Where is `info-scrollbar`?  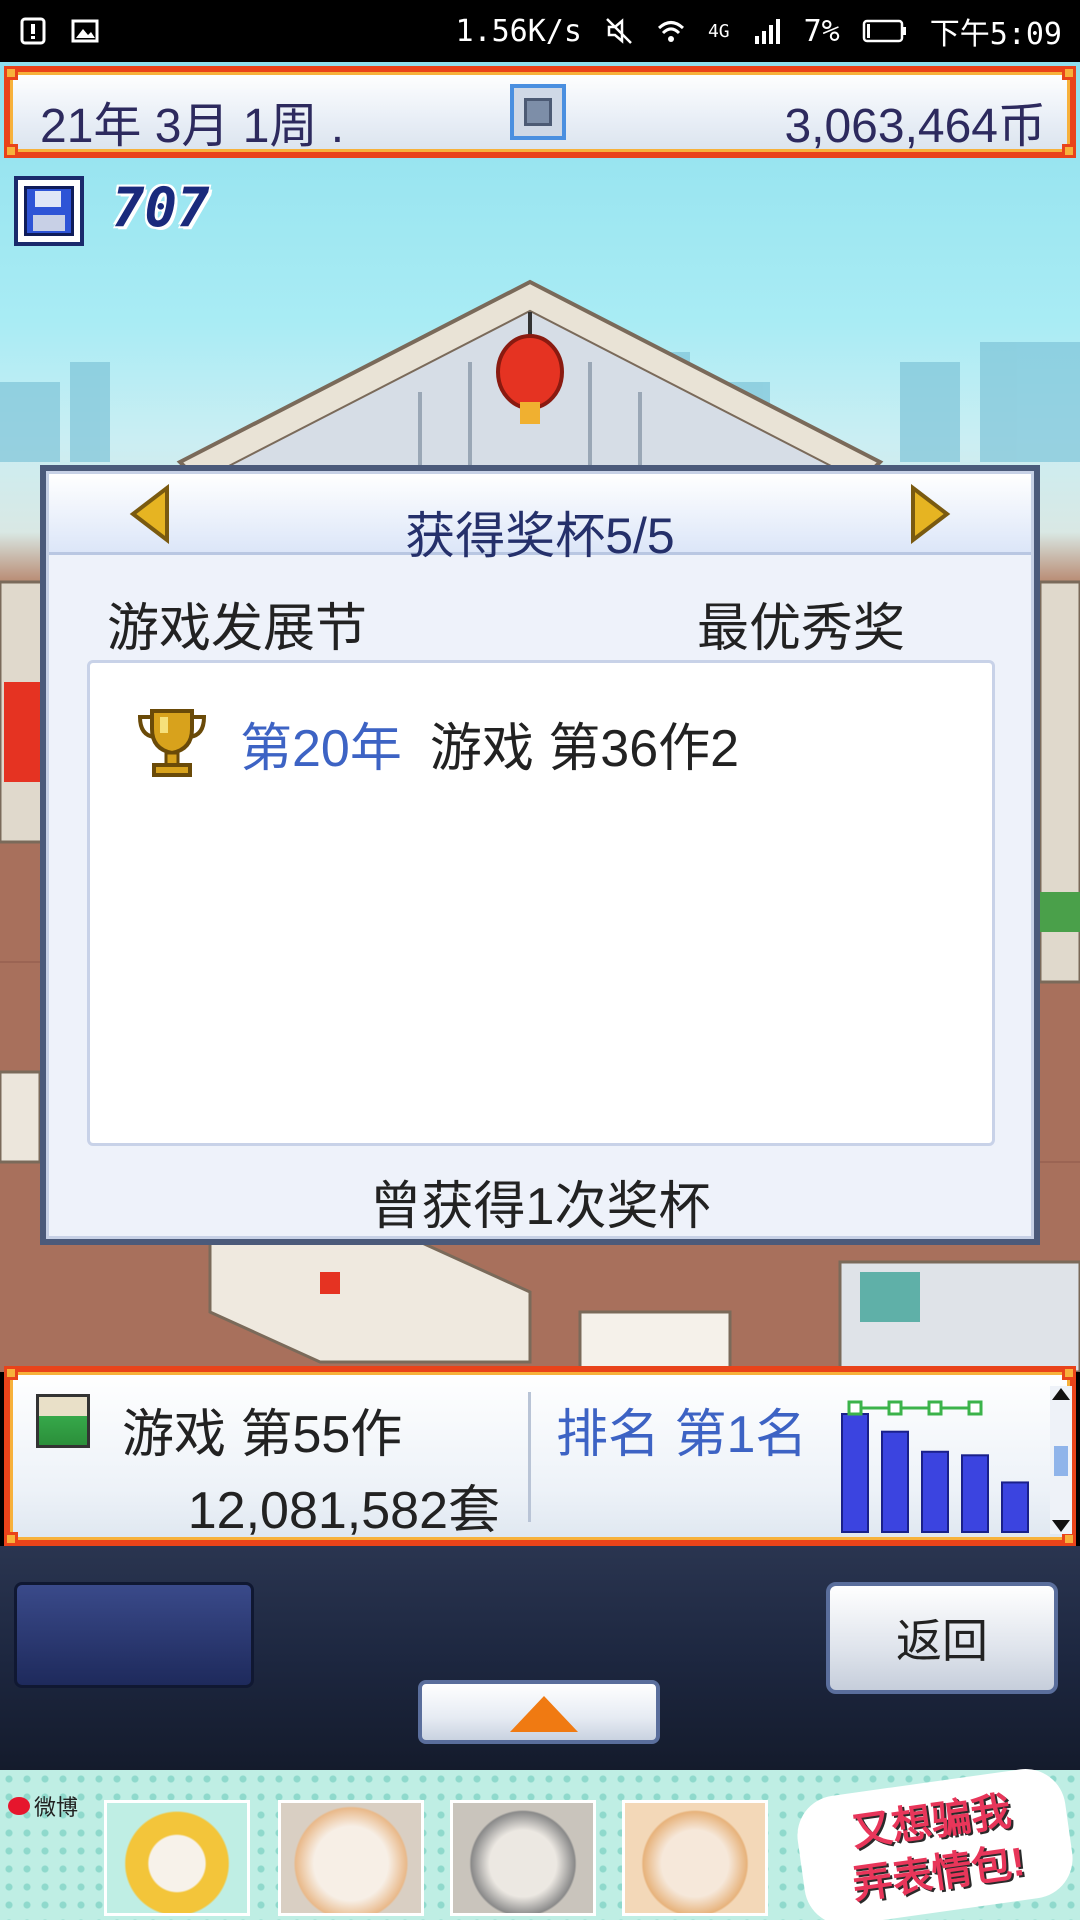
info-scrollbar is located at coordinates (1061, 1460).